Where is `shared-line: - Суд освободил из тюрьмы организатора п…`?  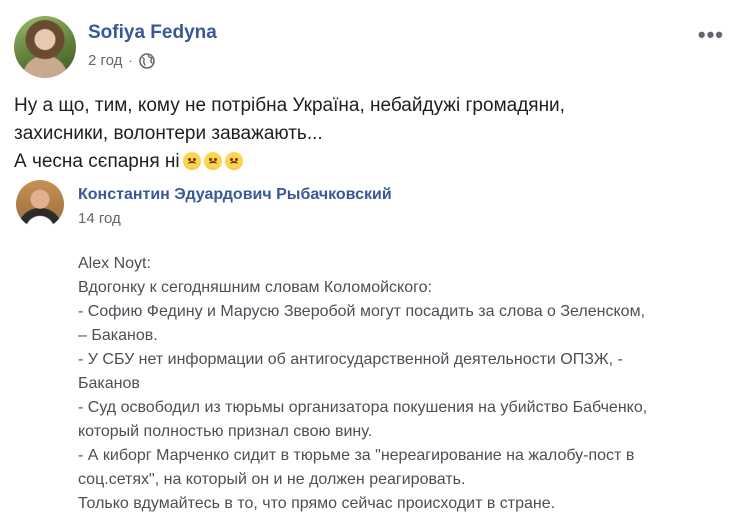
shared-line: - Суд освободил из тюрьмы организатора п… is located at coordinates (363, 407).